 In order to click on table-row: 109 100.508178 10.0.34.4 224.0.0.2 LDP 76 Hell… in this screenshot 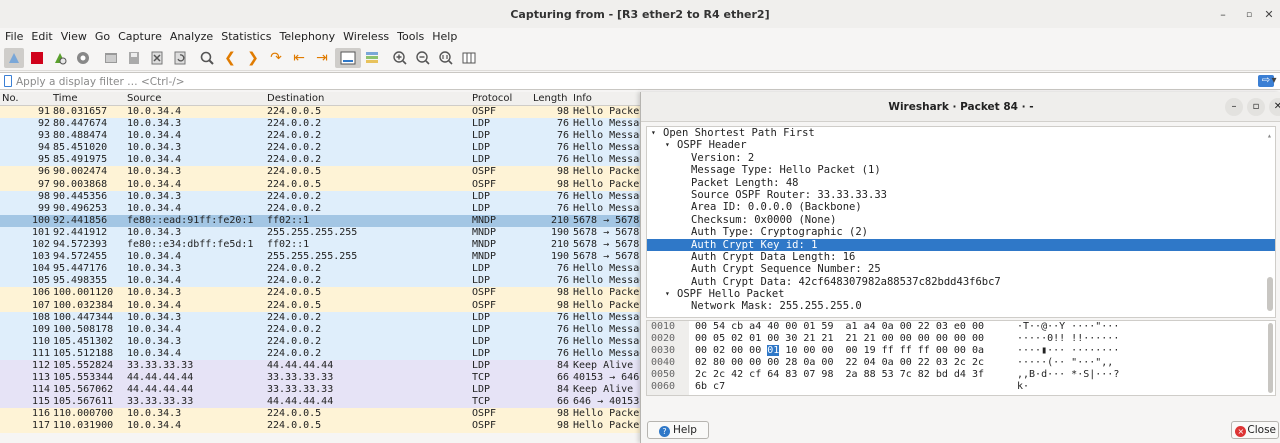, I will do `click(320, 329)`.